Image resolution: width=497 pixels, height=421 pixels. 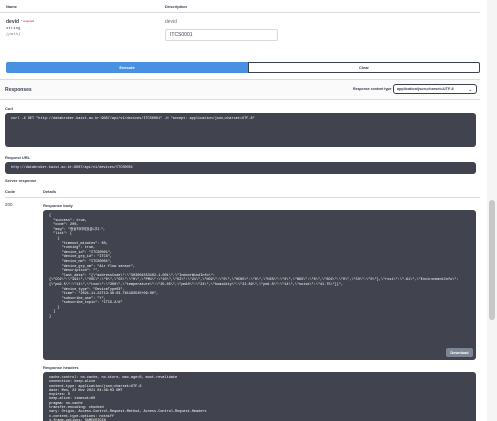 I want to click on execute-button: Execute, so click(x=127, y=67).